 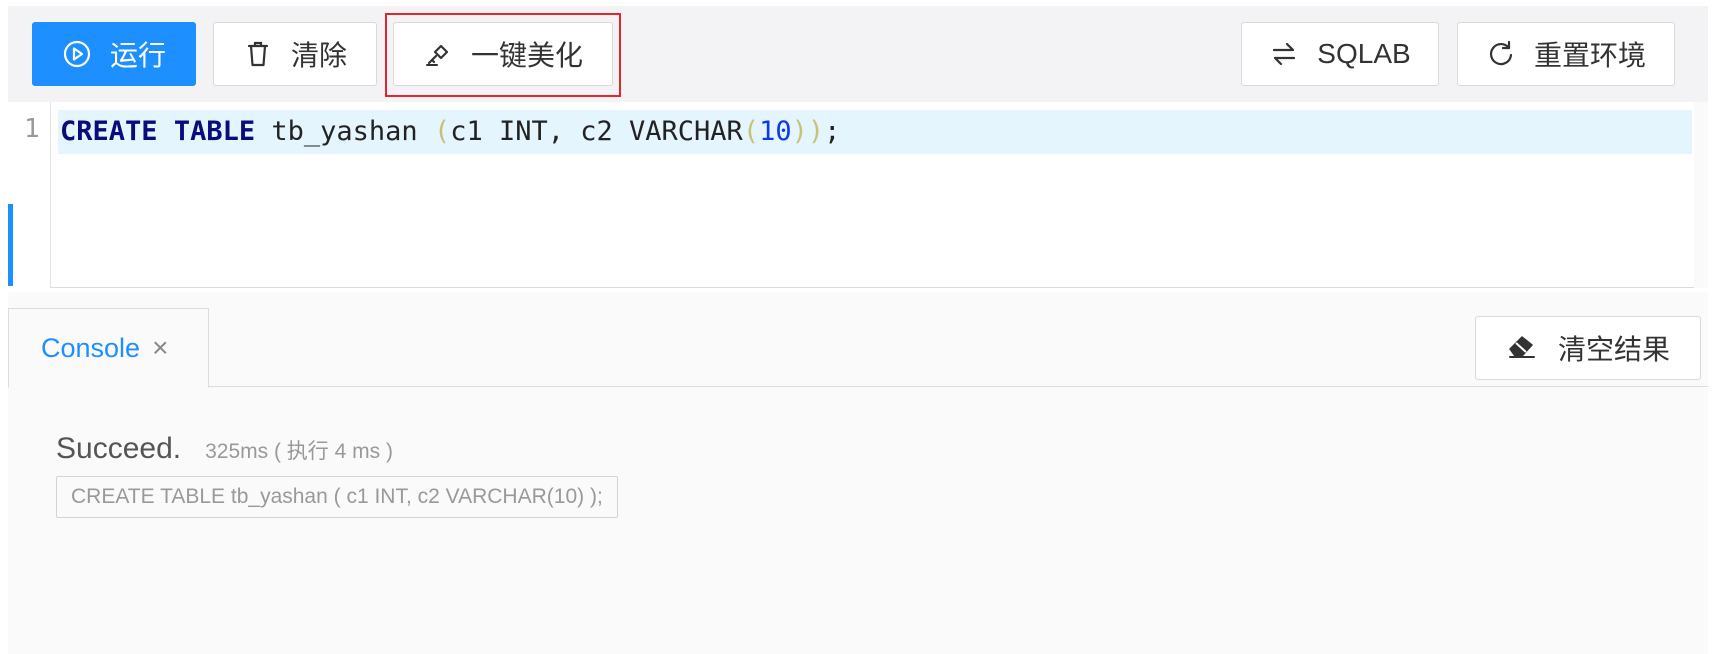 I want to click on run-button: 运行, so click(x=114, y=54).